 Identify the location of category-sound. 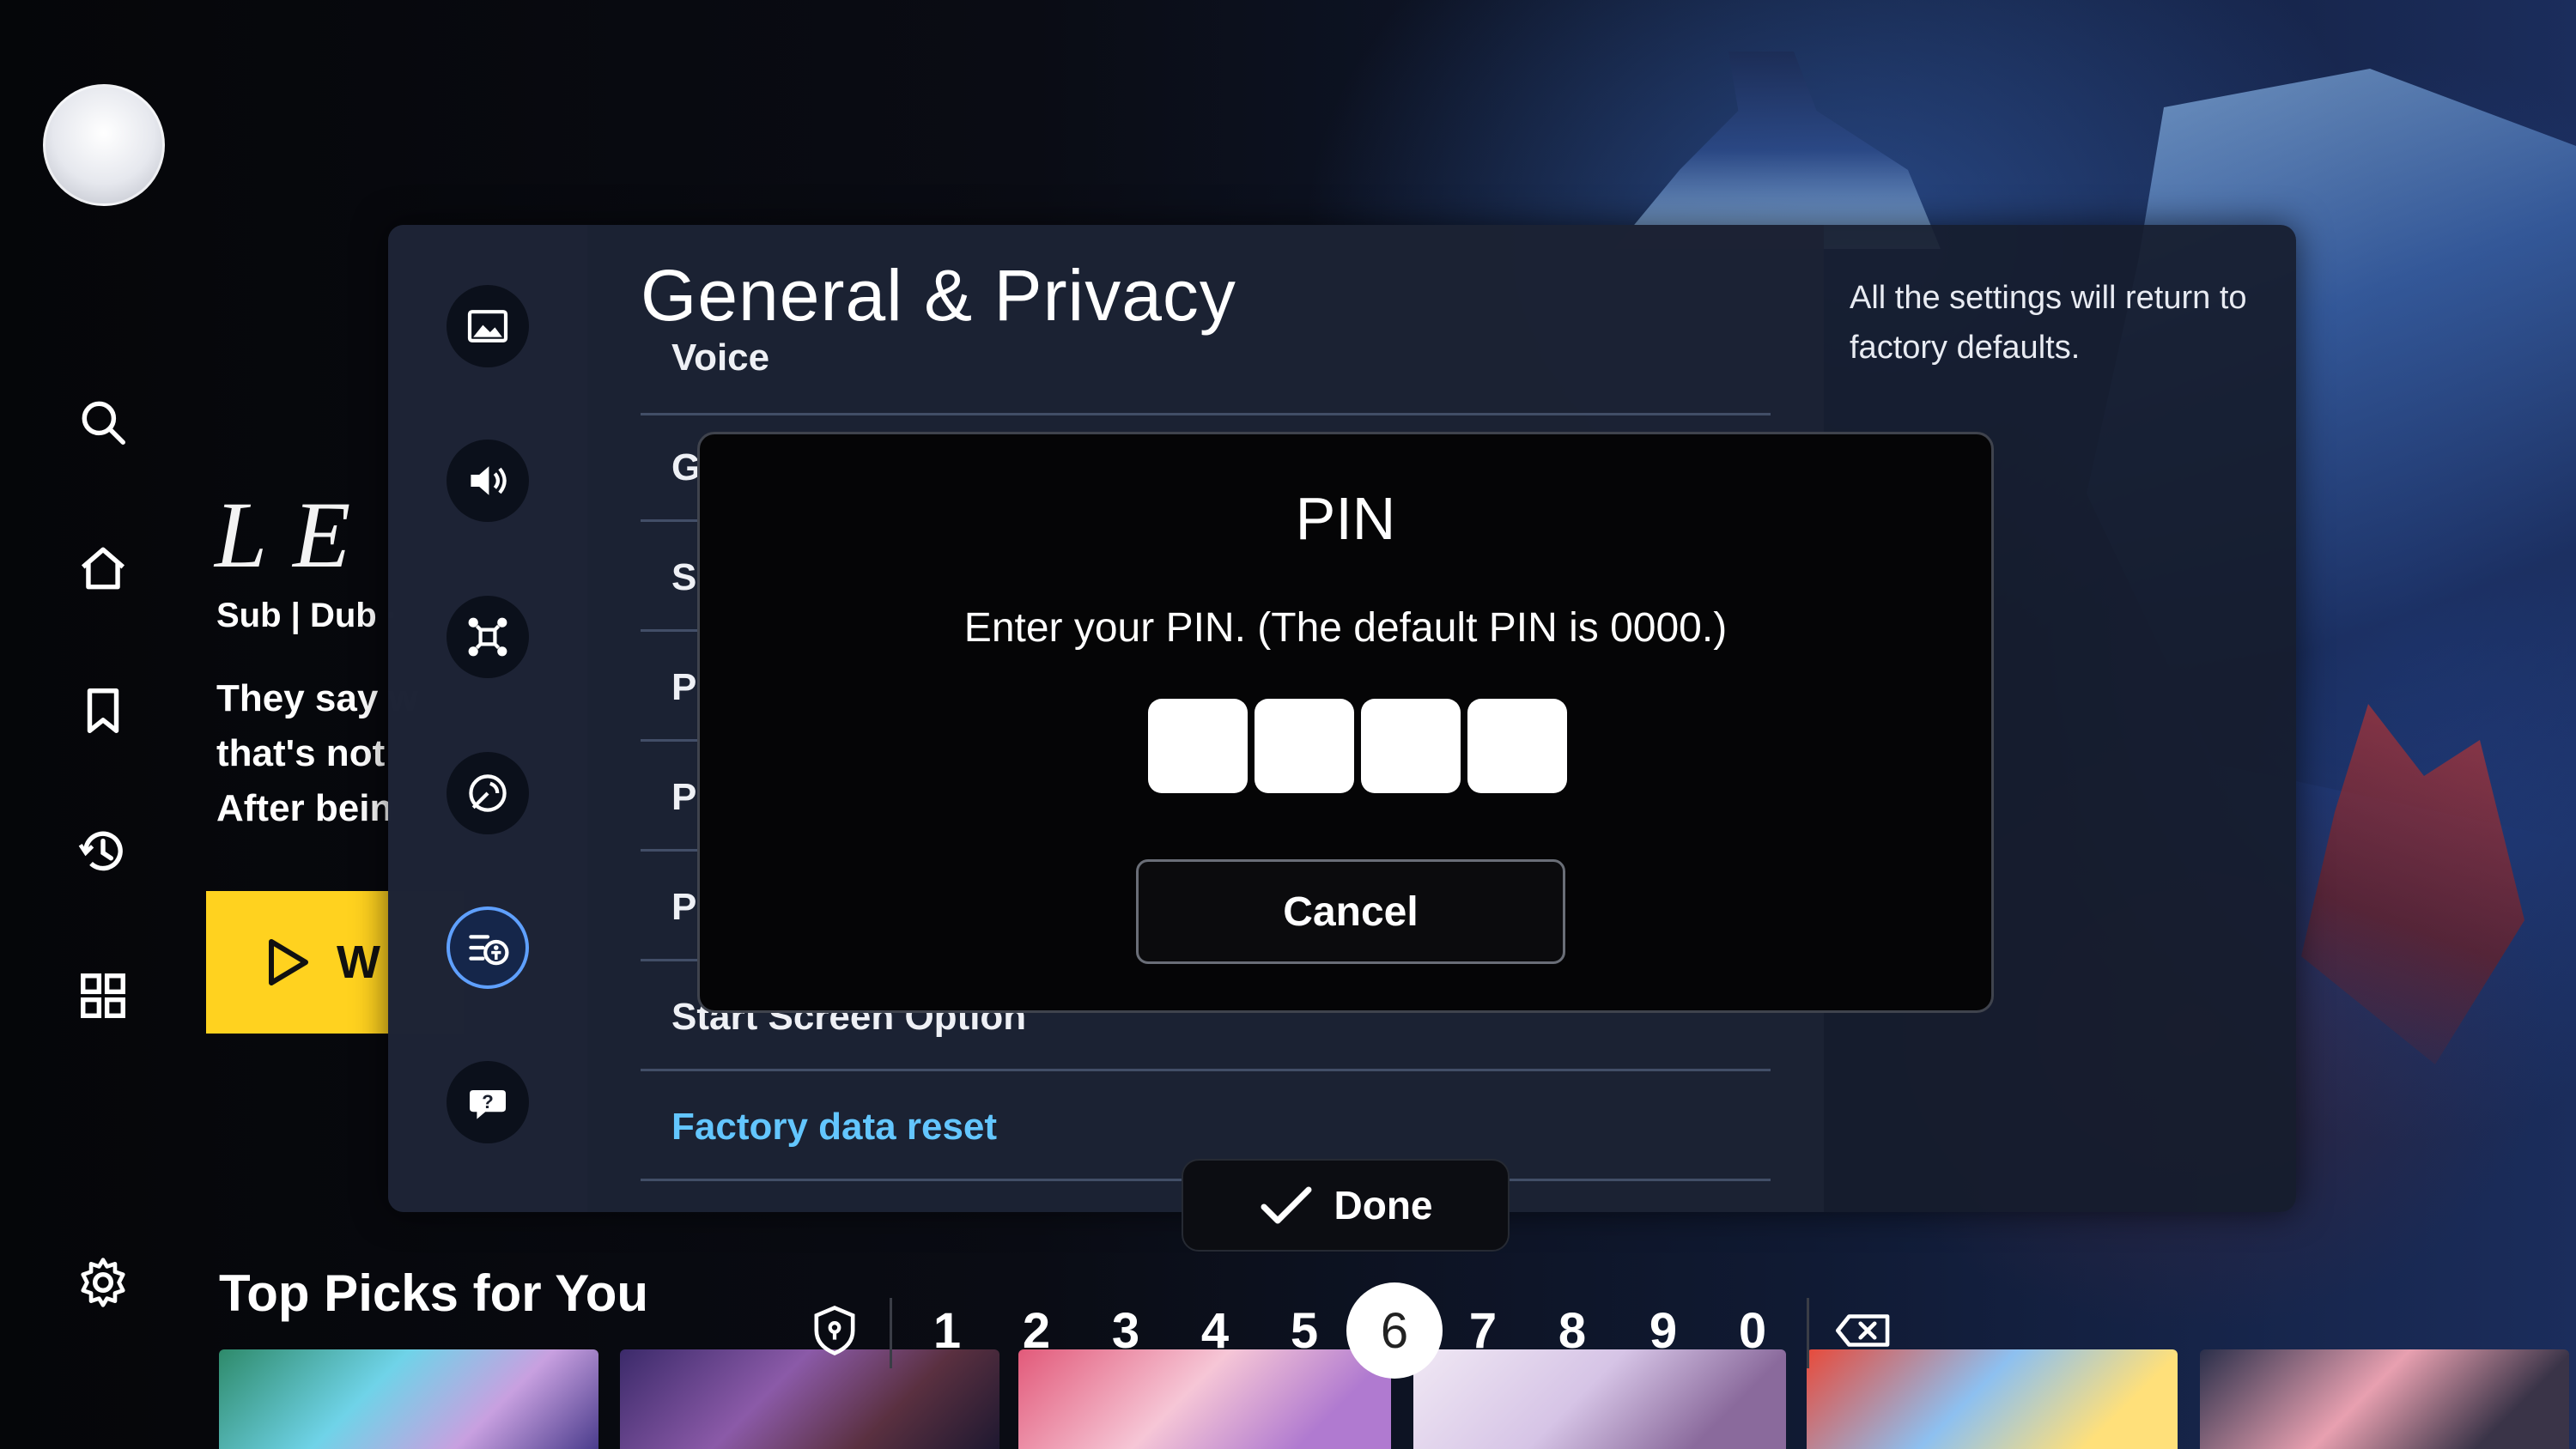
(488, 481).